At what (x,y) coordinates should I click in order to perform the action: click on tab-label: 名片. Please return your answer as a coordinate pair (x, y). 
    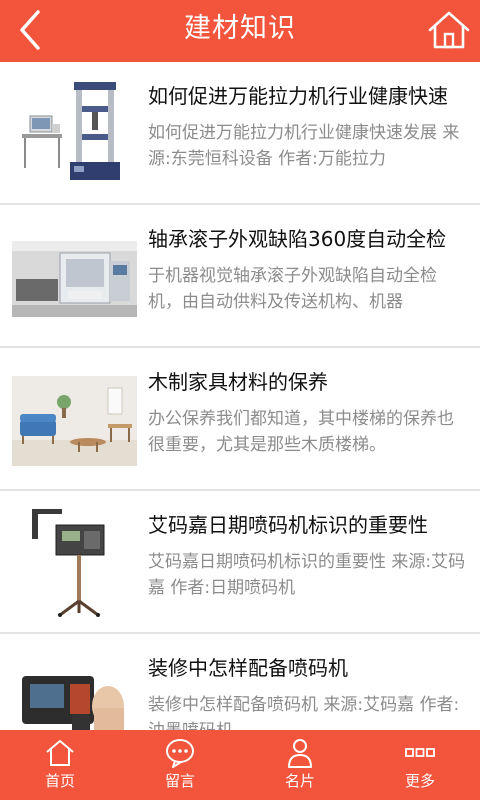
    Looking at the image, I should click on (299, 781).